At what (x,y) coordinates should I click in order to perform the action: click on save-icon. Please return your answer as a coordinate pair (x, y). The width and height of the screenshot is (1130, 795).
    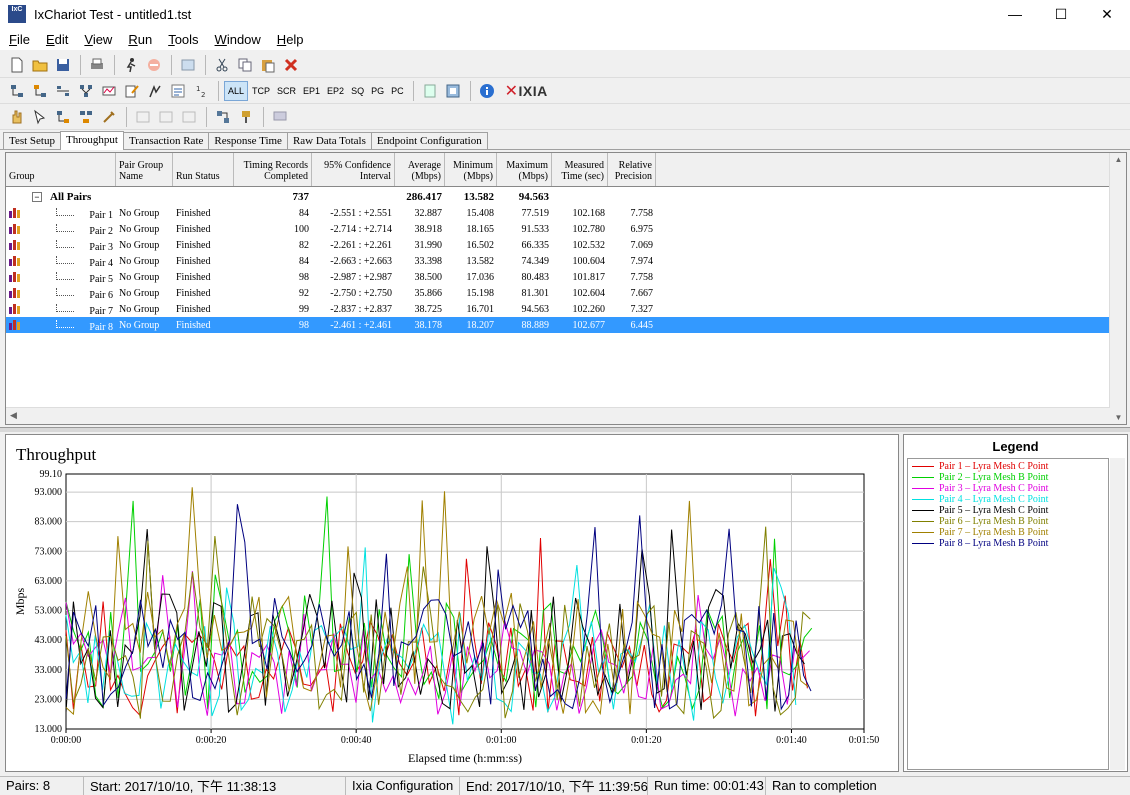
    Looking at the image, I should click on (63, 65).